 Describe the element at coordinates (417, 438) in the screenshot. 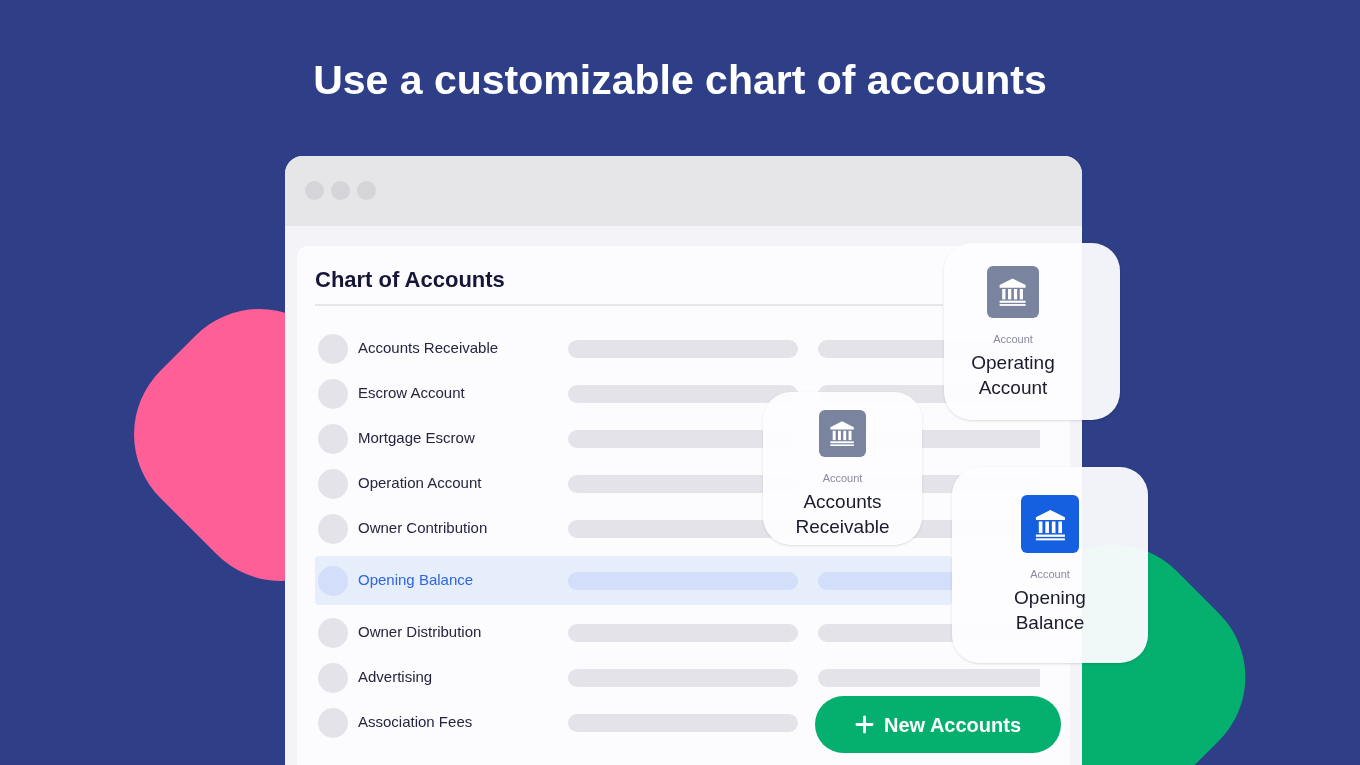

I see `account-name: Mortgage Escrow` at that location.